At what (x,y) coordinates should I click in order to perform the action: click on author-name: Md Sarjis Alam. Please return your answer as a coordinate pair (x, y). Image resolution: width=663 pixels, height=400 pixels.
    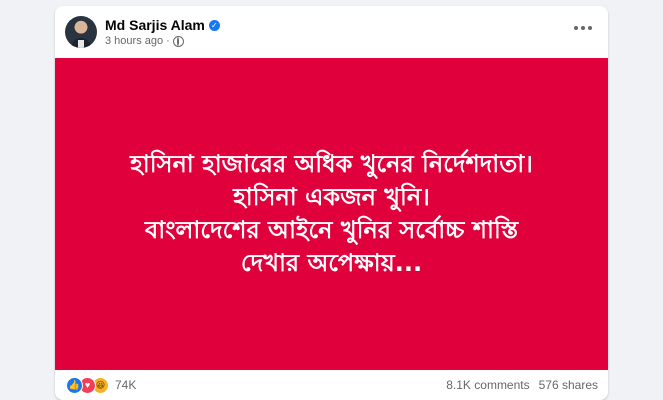
    Looking at the image, I should click on (155, 25).